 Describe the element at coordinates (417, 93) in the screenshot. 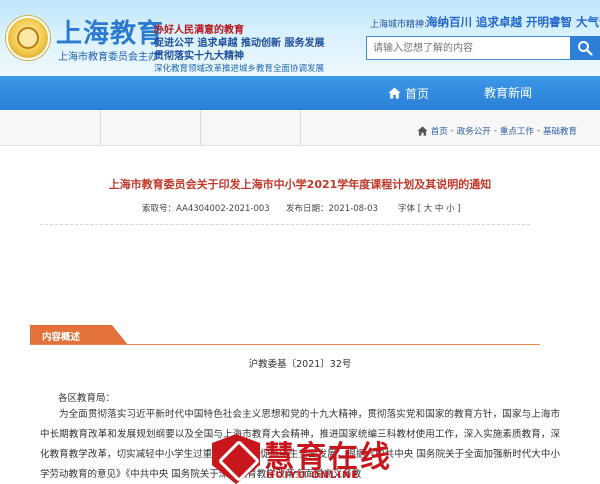

I see `nav-home-label: 首页` at that location.